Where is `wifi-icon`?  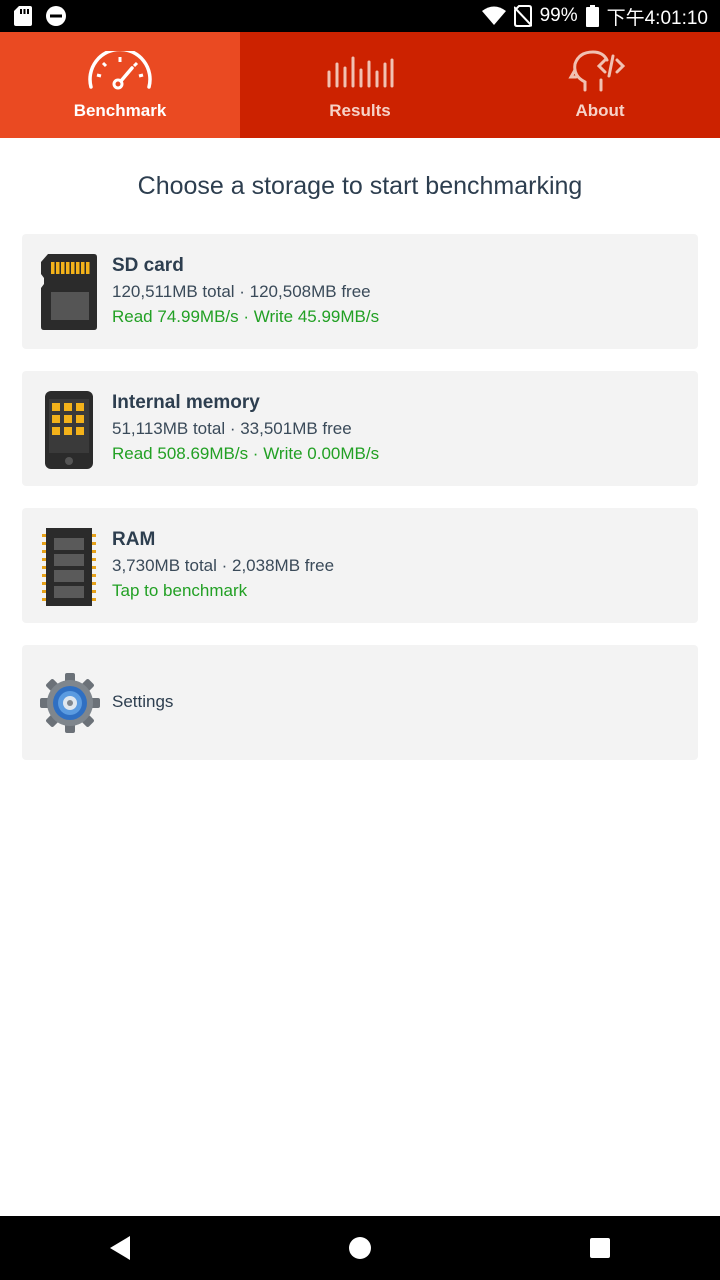
wifi-icon is located at coordinates (493, 16).